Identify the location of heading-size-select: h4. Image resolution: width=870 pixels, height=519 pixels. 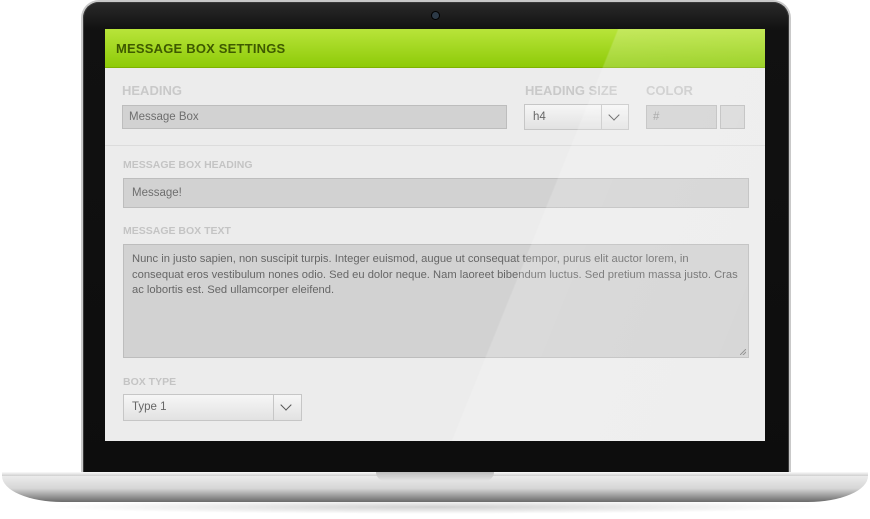
(576, 117).